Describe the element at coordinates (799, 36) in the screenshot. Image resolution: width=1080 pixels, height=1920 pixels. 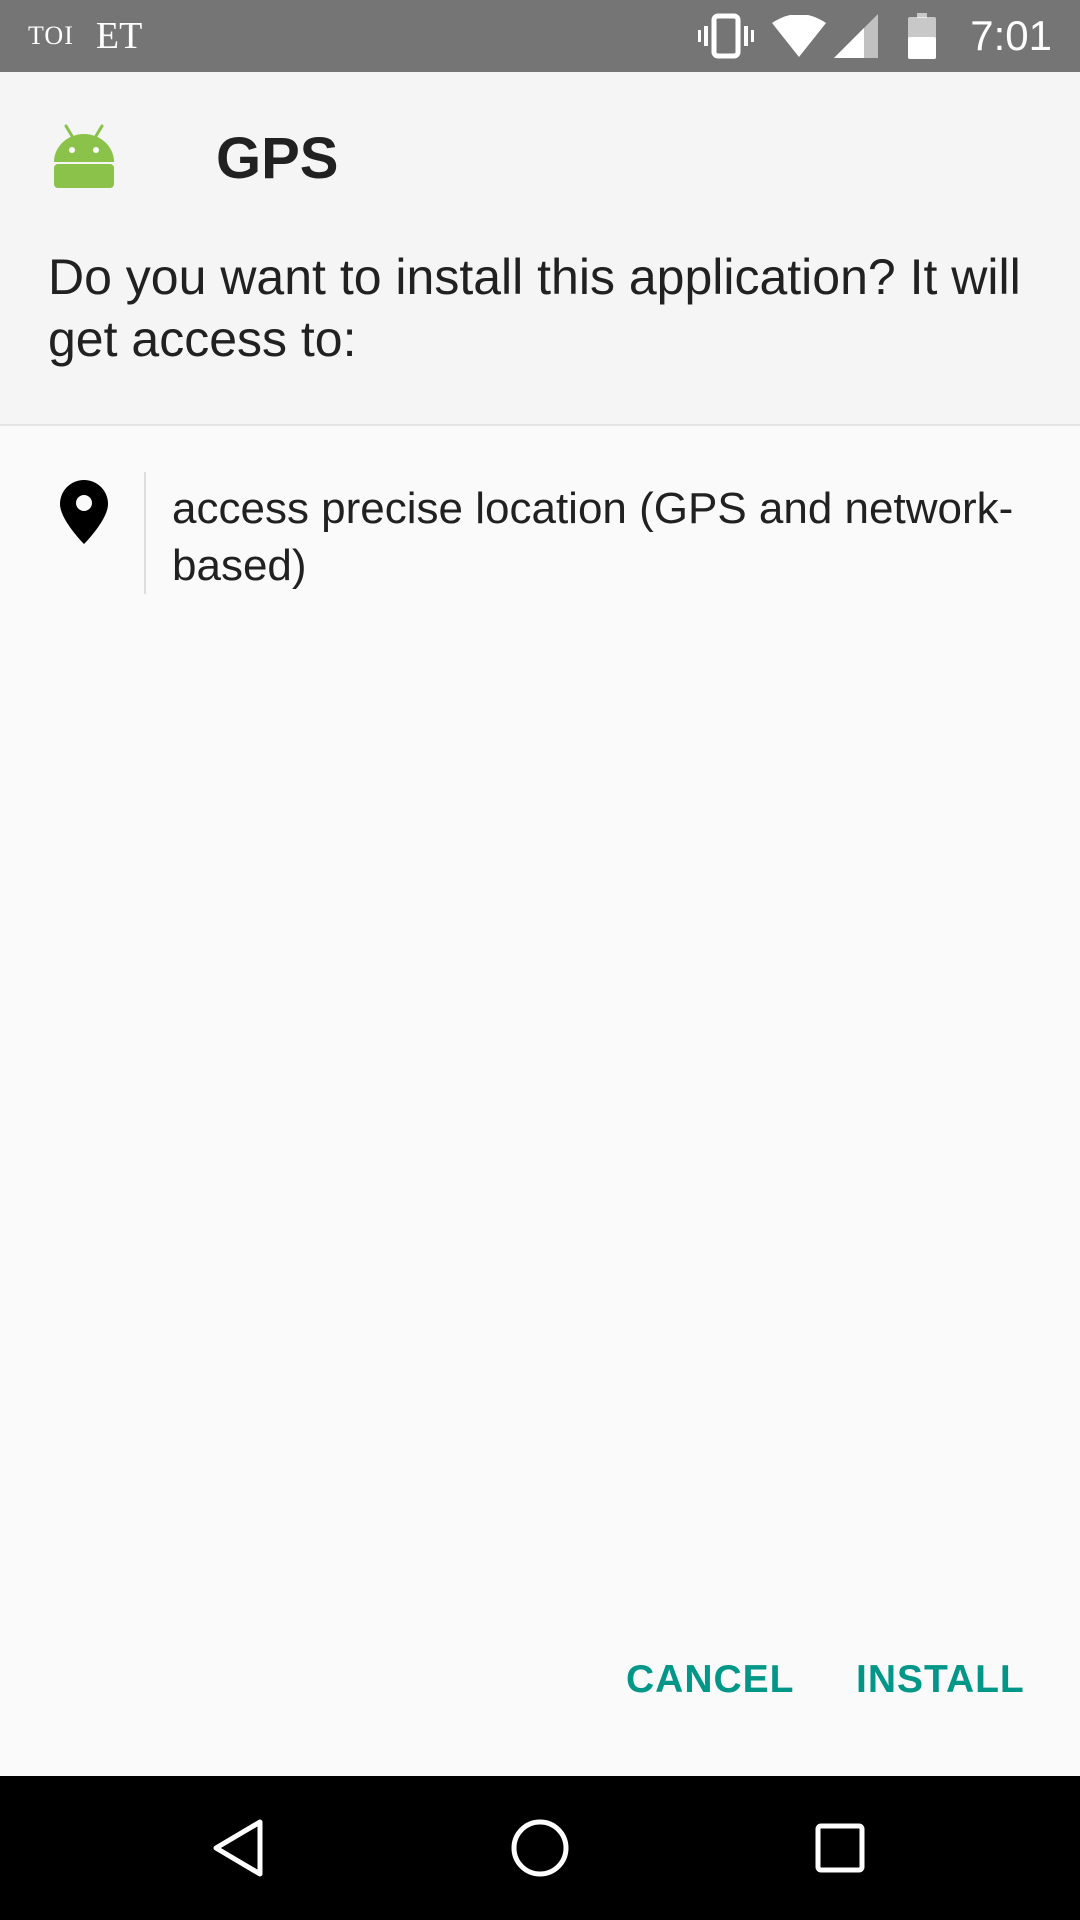
I see `wifi-icon` at that location.